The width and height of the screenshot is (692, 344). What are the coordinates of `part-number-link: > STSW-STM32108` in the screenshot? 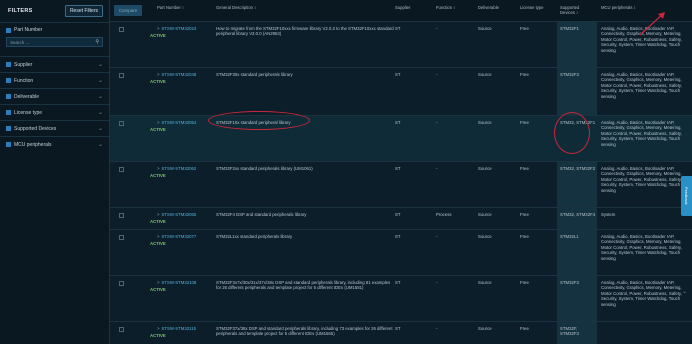 It's located at (176, 282).